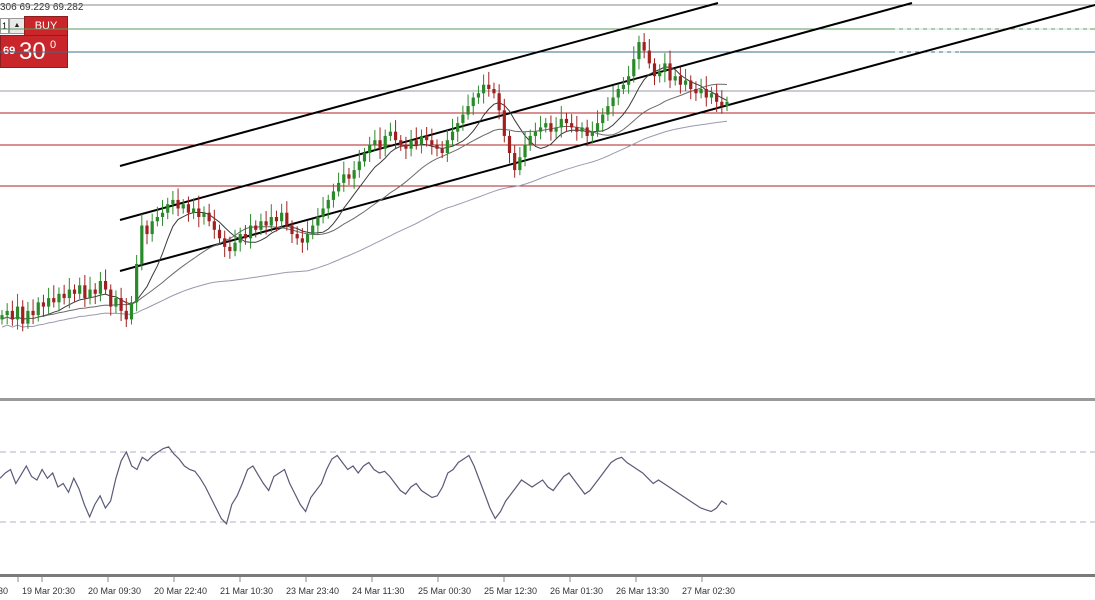 The image size is (1095, 600). I want to click on time-axis-label: 30, so click(4, 591).